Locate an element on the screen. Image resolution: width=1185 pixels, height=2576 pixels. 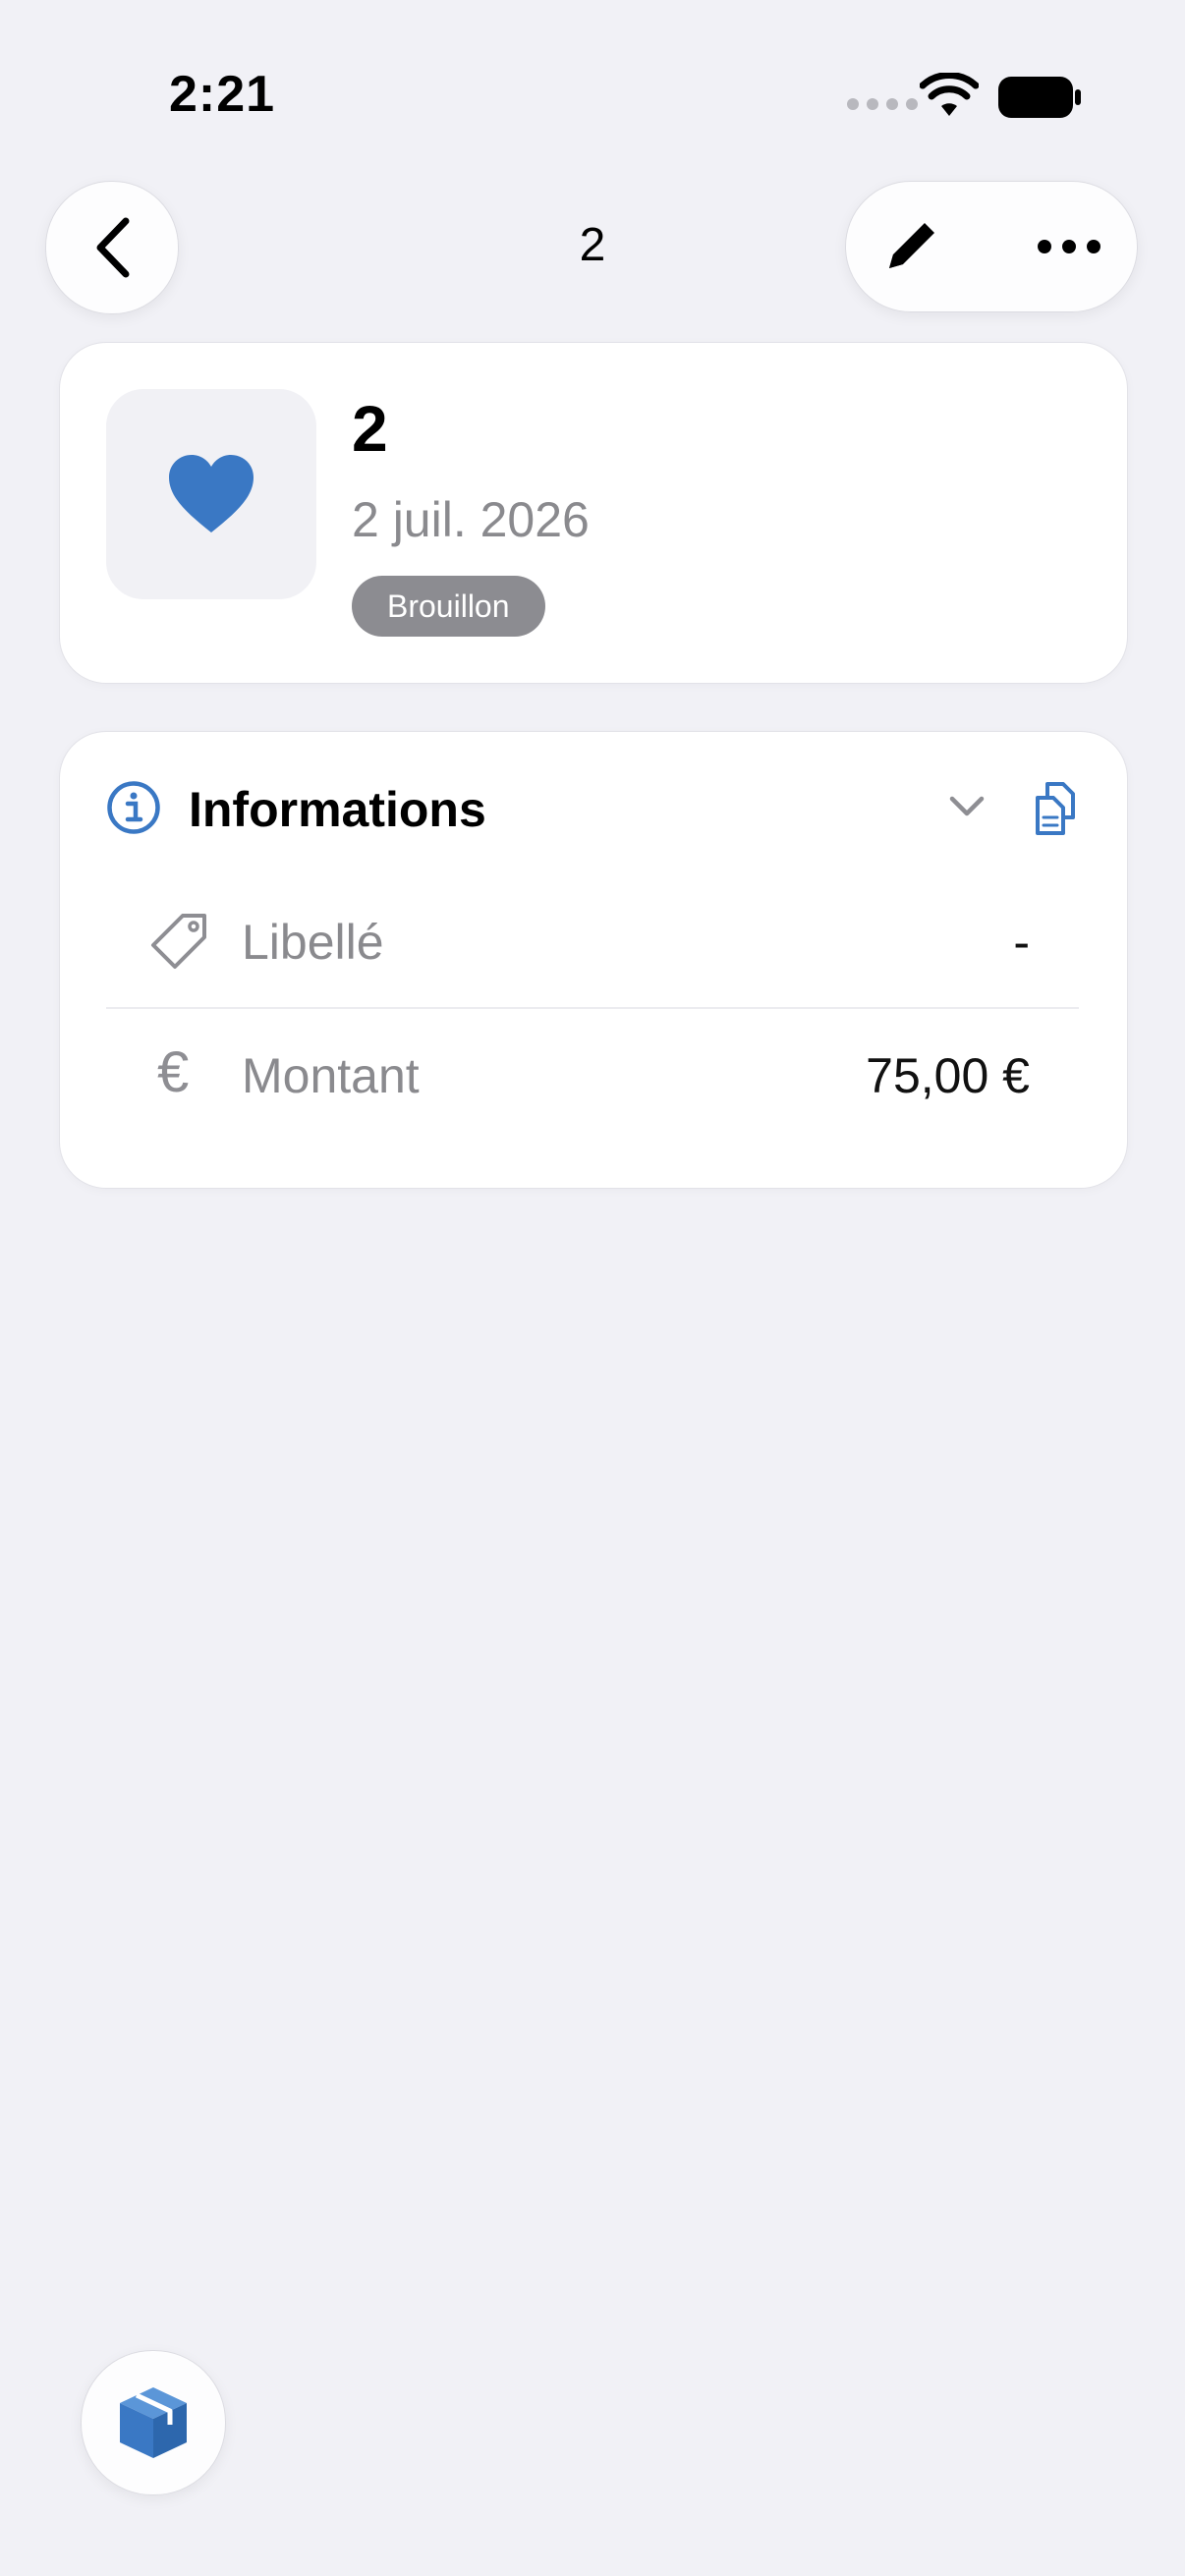
record-thumbnail is located at coordinates (211, 494).